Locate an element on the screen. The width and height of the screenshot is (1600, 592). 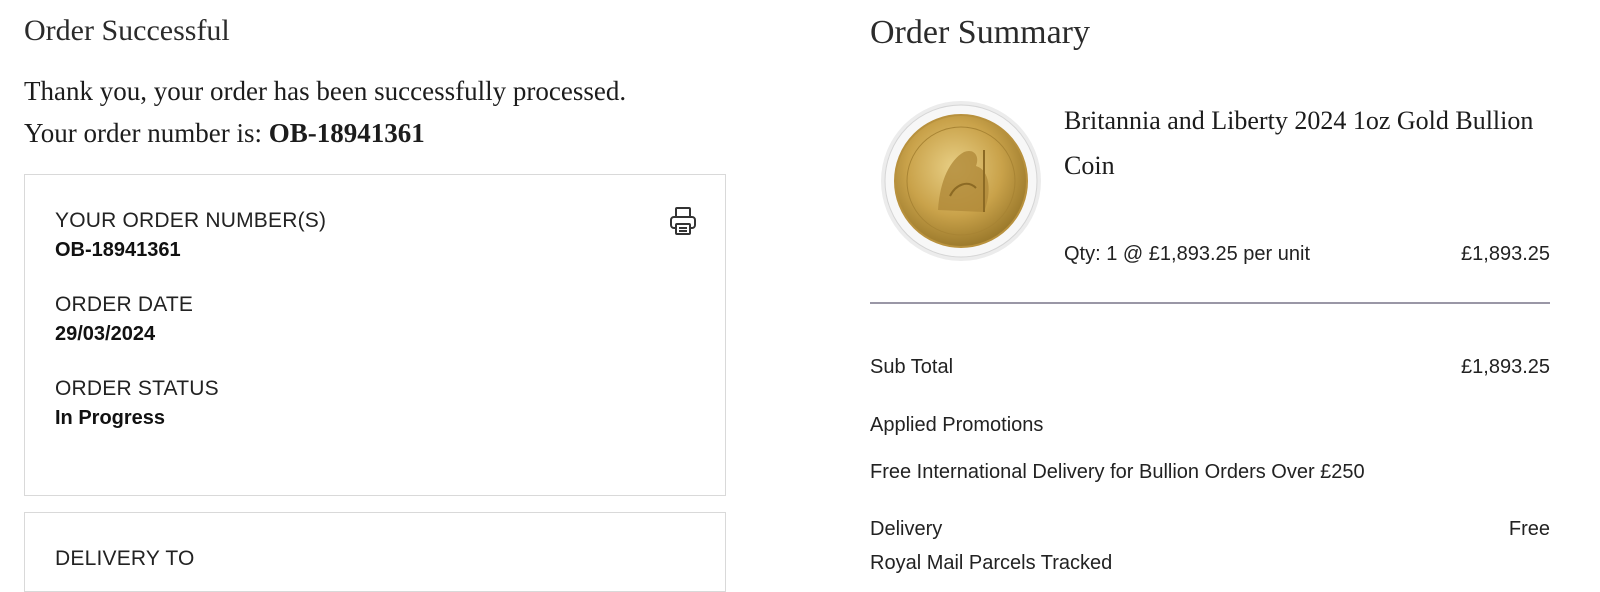
order-status-value: In Progress is located at coordinates (110, 418).